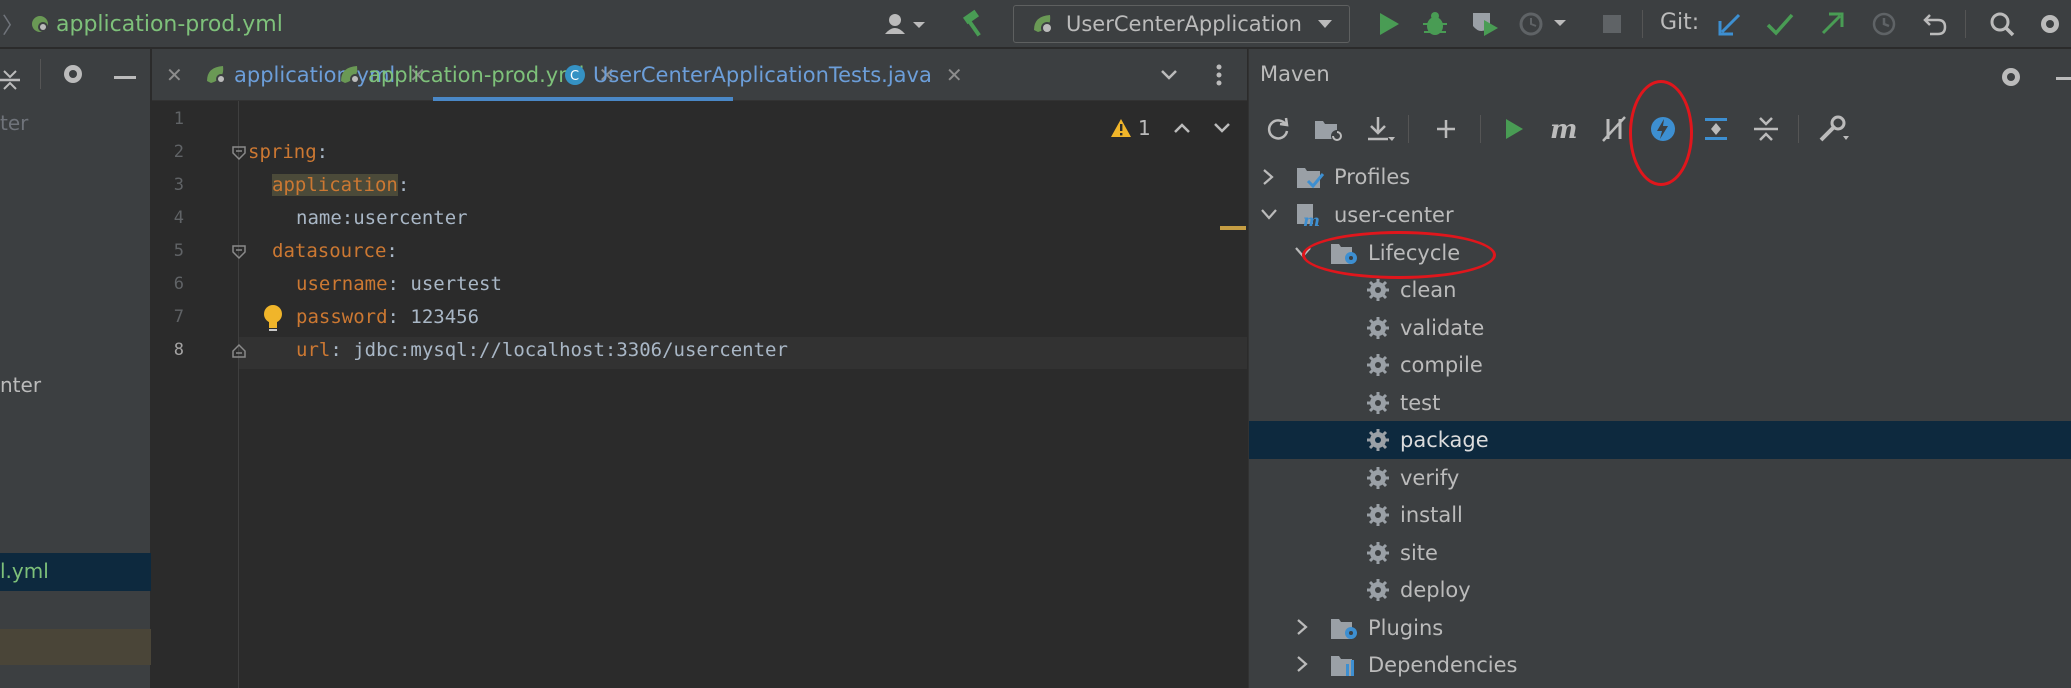 The height and width of the screenshot is (688, 2071). I want to click on run-with-coverage-icon, so click(1485, 24).